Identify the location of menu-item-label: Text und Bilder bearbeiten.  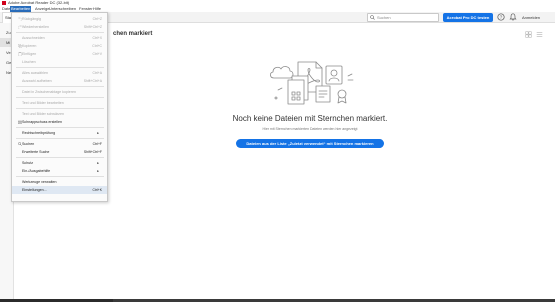
(43, 103).